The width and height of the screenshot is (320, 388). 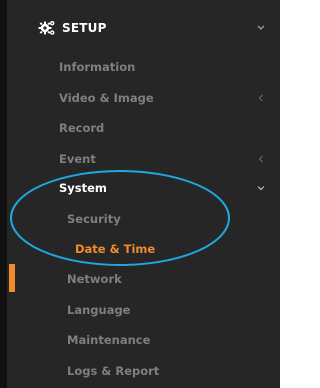 I want to click on menu-item-event: Event, so click(x=140, y=159).